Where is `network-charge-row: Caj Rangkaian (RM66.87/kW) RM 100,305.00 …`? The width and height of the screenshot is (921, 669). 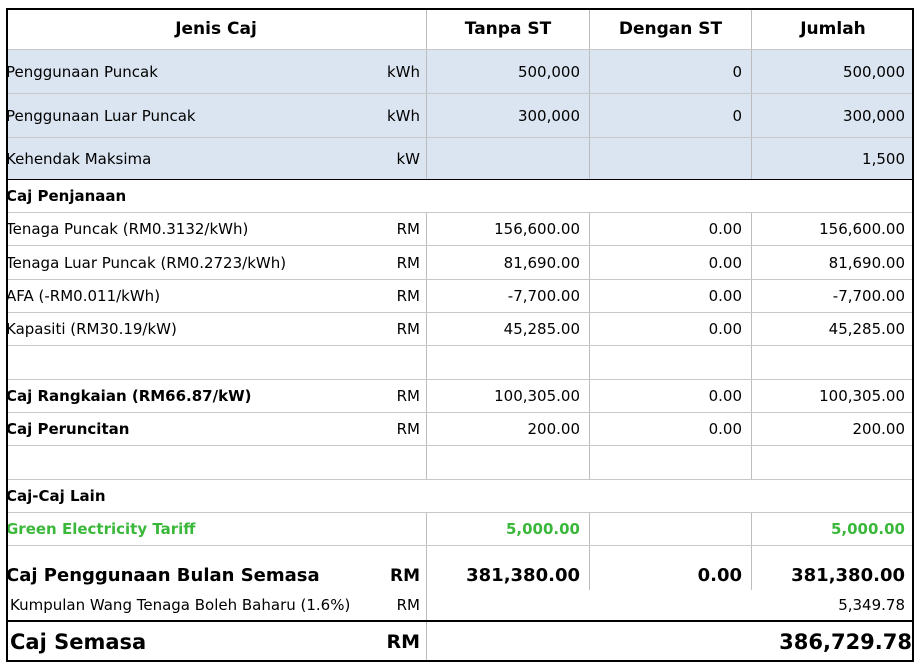
network-charge-row: Caj Rangkaian (RM66.87/kW) RM 100,305.00 … is located at coordinates (460, 396).